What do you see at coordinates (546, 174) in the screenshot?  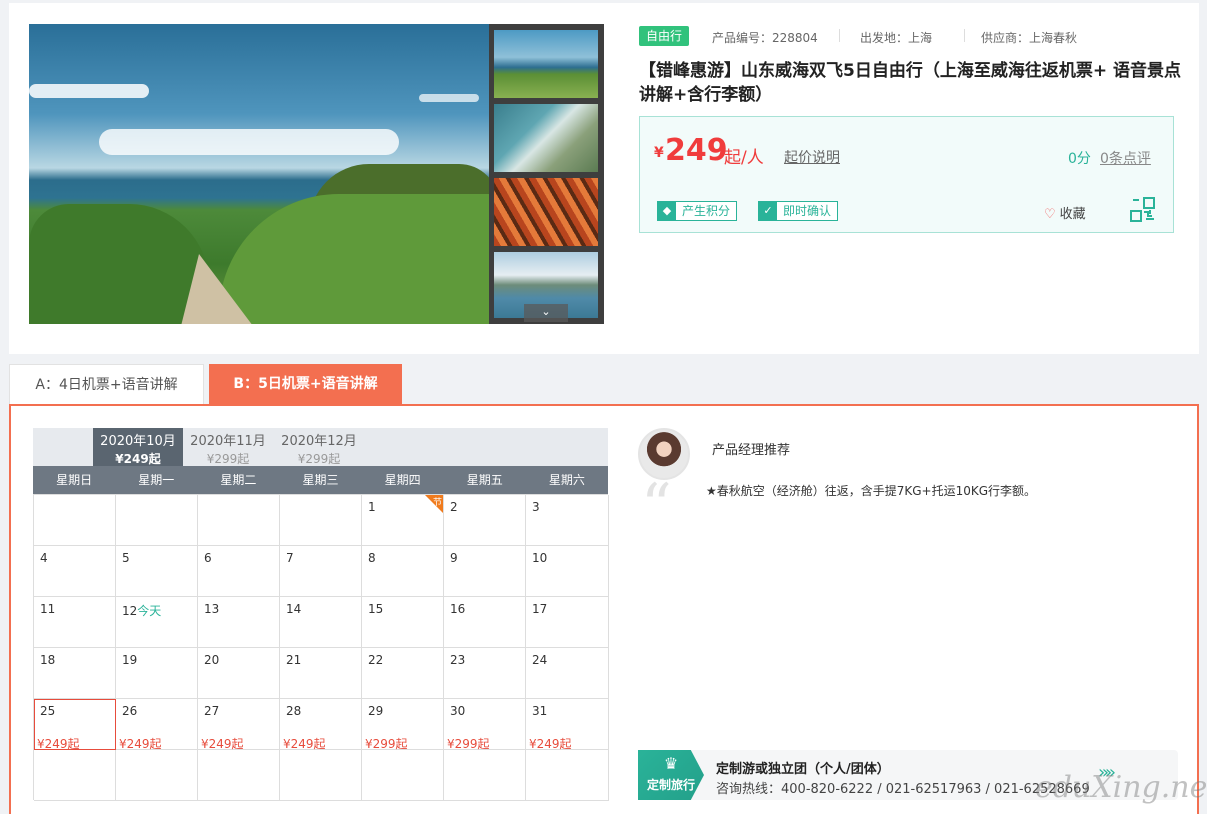 I see `thumbnail-strip: ⌄` at bounding box center [546, 174].